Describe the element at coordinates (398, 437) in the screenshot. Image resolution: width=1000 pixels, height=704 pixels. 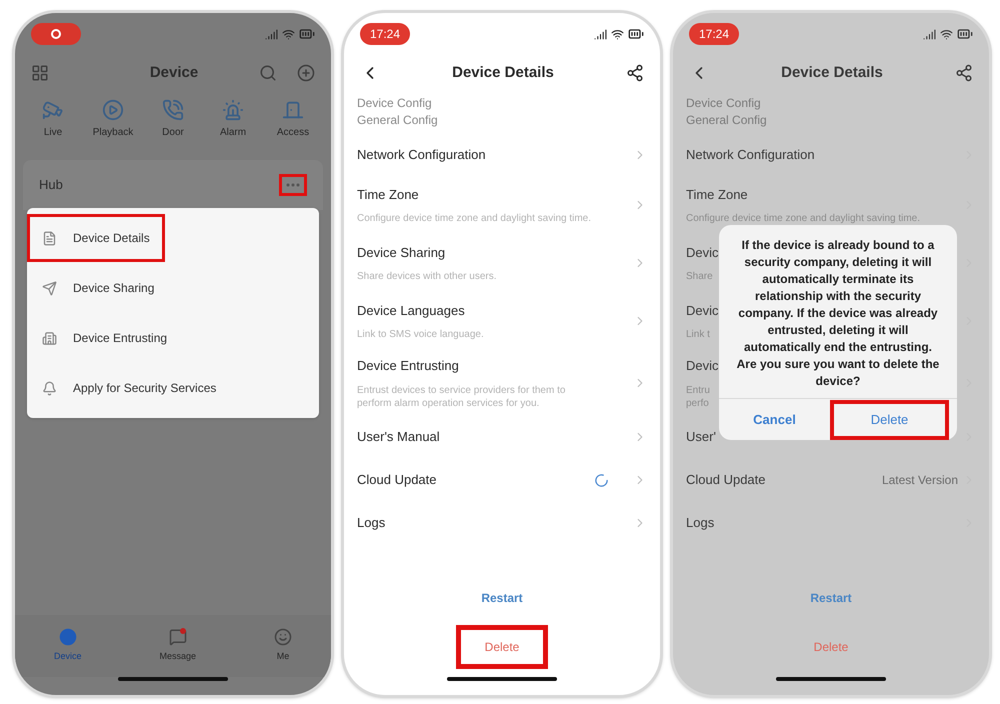
I see `row-title: User's Manual` at that location.